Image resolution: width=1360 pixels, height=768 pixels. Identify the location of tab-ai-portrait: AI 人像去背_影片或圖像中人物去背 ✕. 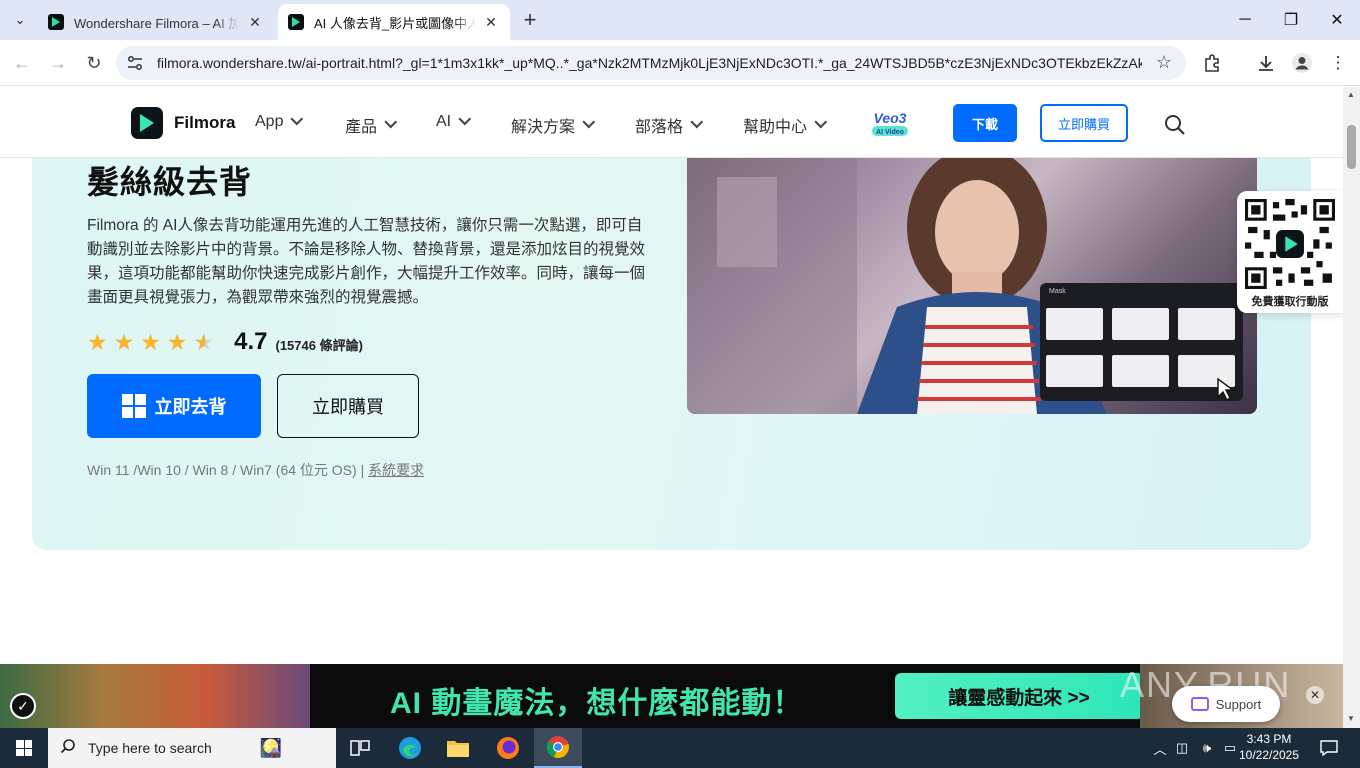
(394, 22).